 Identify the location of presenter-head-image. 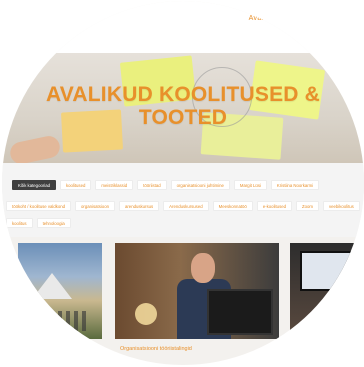
(203, 268).